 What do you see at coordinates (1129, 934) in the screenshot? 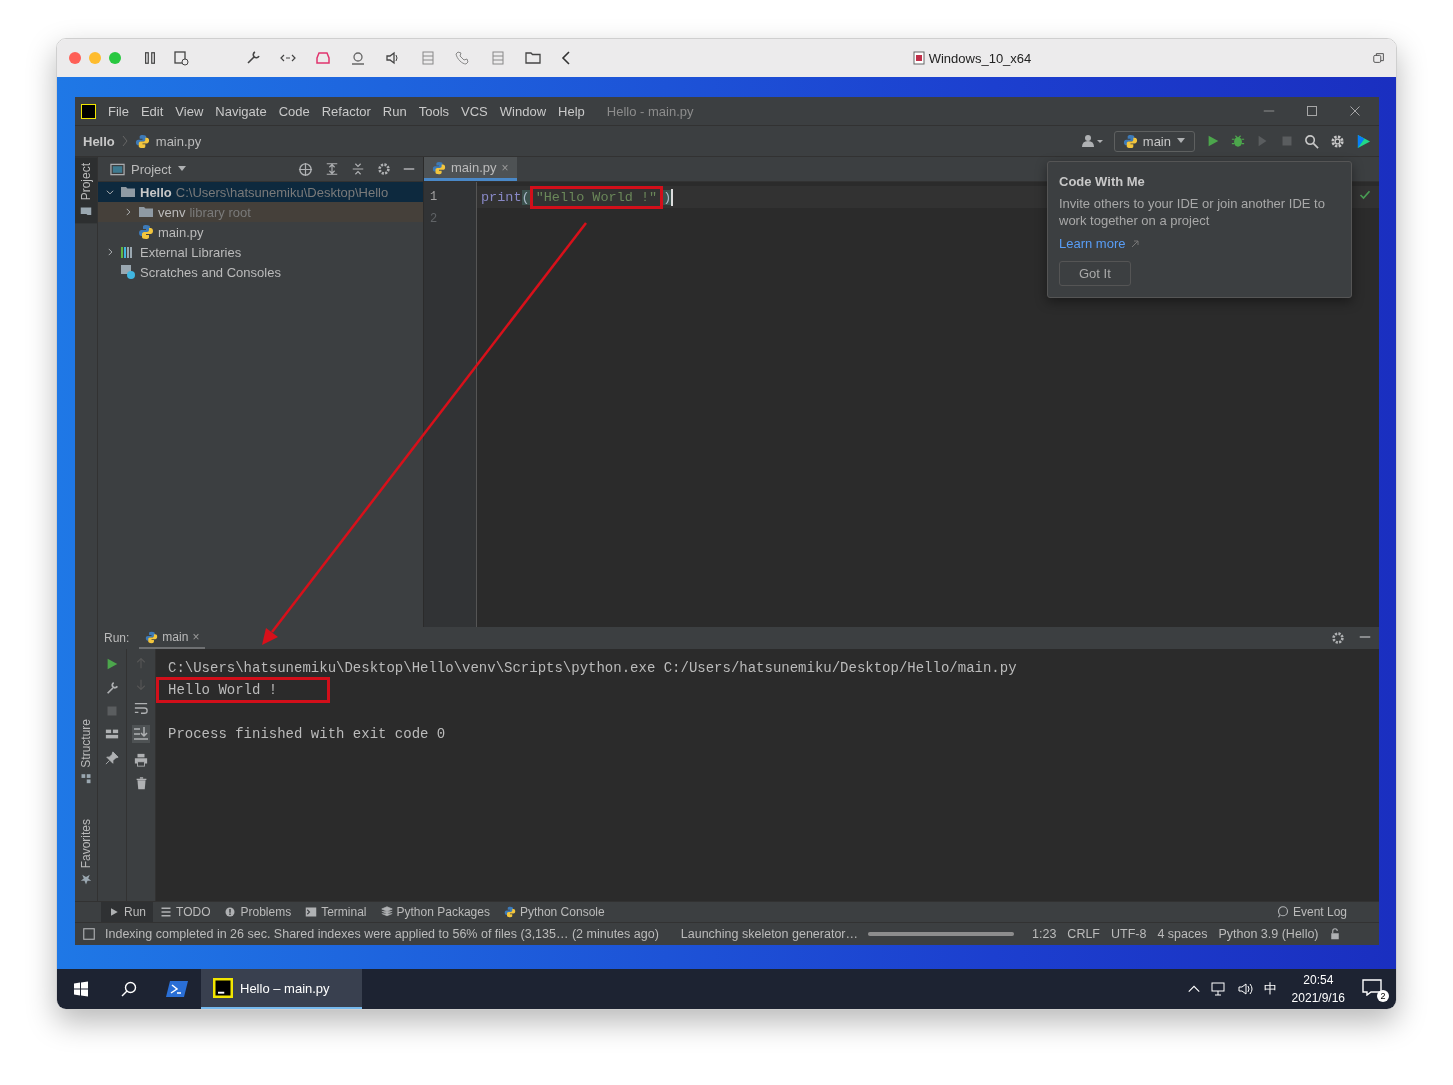
I see `status-item: UTF-8` at bounding box center [1129, 934].